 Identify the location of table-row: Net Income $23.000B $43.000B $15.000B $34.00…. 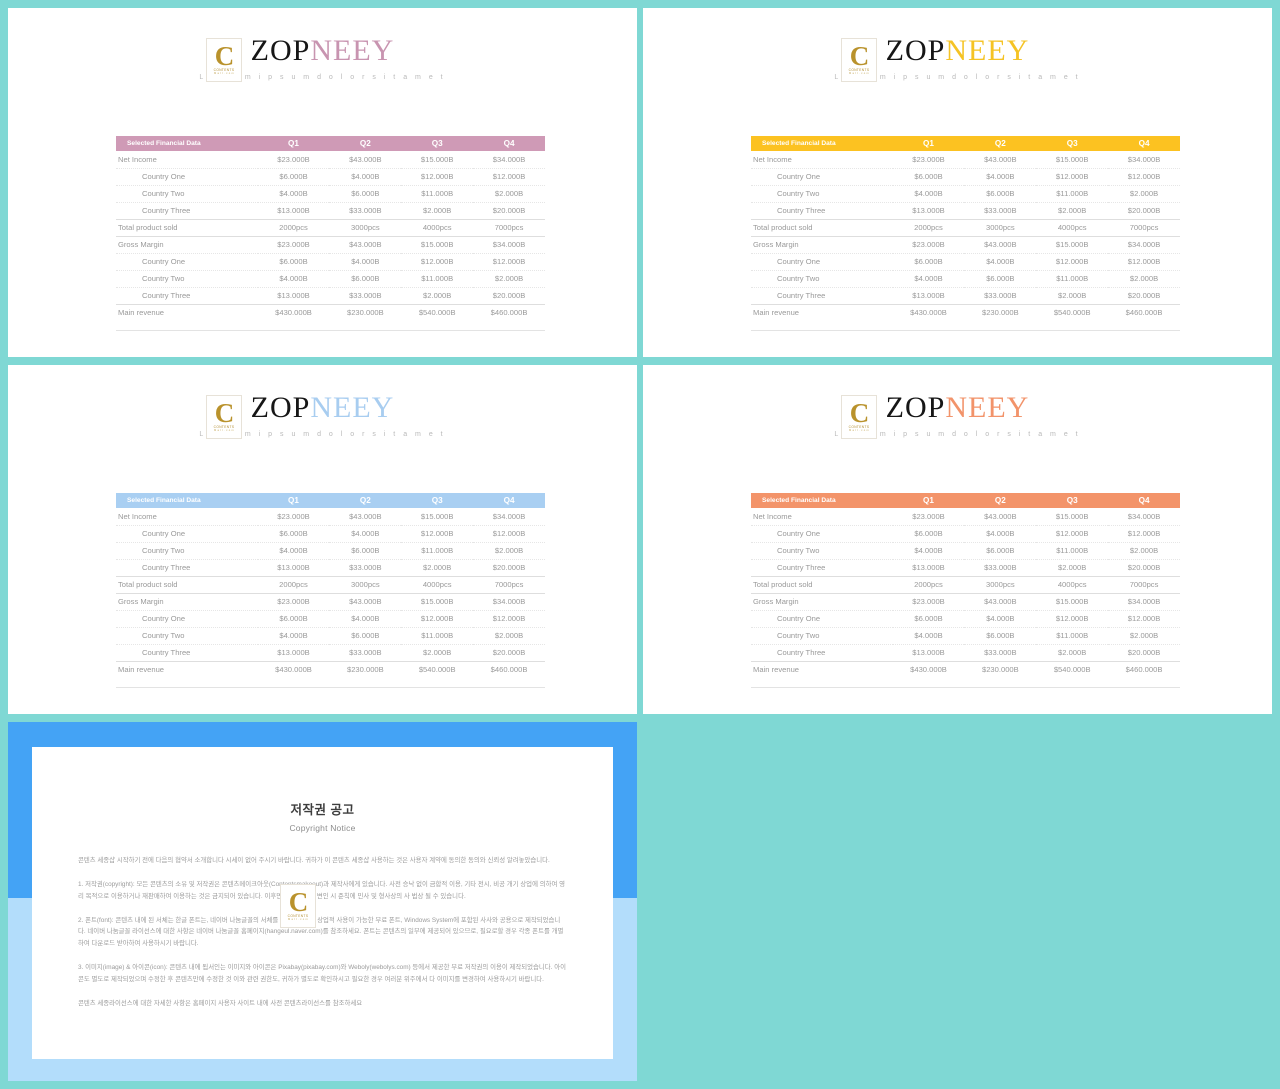
(965, 517).